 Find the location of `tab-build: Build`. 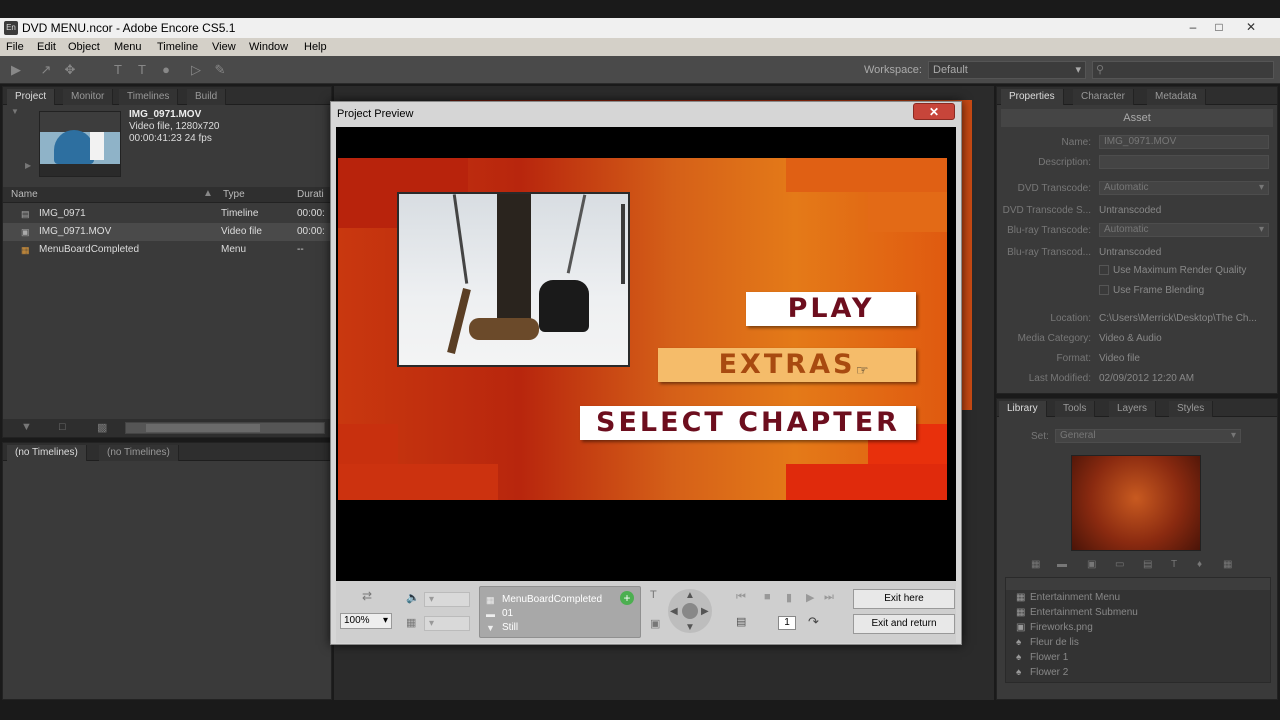

tab-build: Build is located at coordinates (207, 97).